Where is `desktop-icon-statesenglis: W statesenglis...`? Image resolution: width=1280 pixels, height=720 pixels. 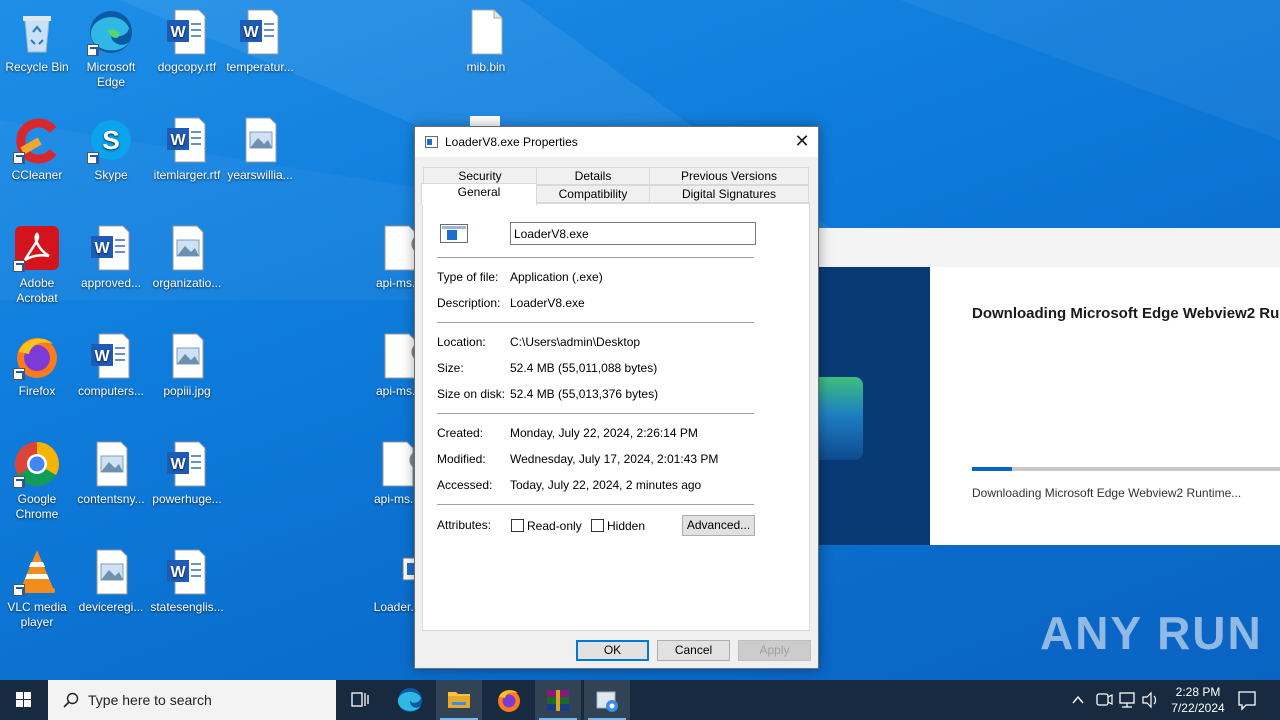
desktop-icon-statesenglis: W statesenglis... is located at coordinates (187, 581).